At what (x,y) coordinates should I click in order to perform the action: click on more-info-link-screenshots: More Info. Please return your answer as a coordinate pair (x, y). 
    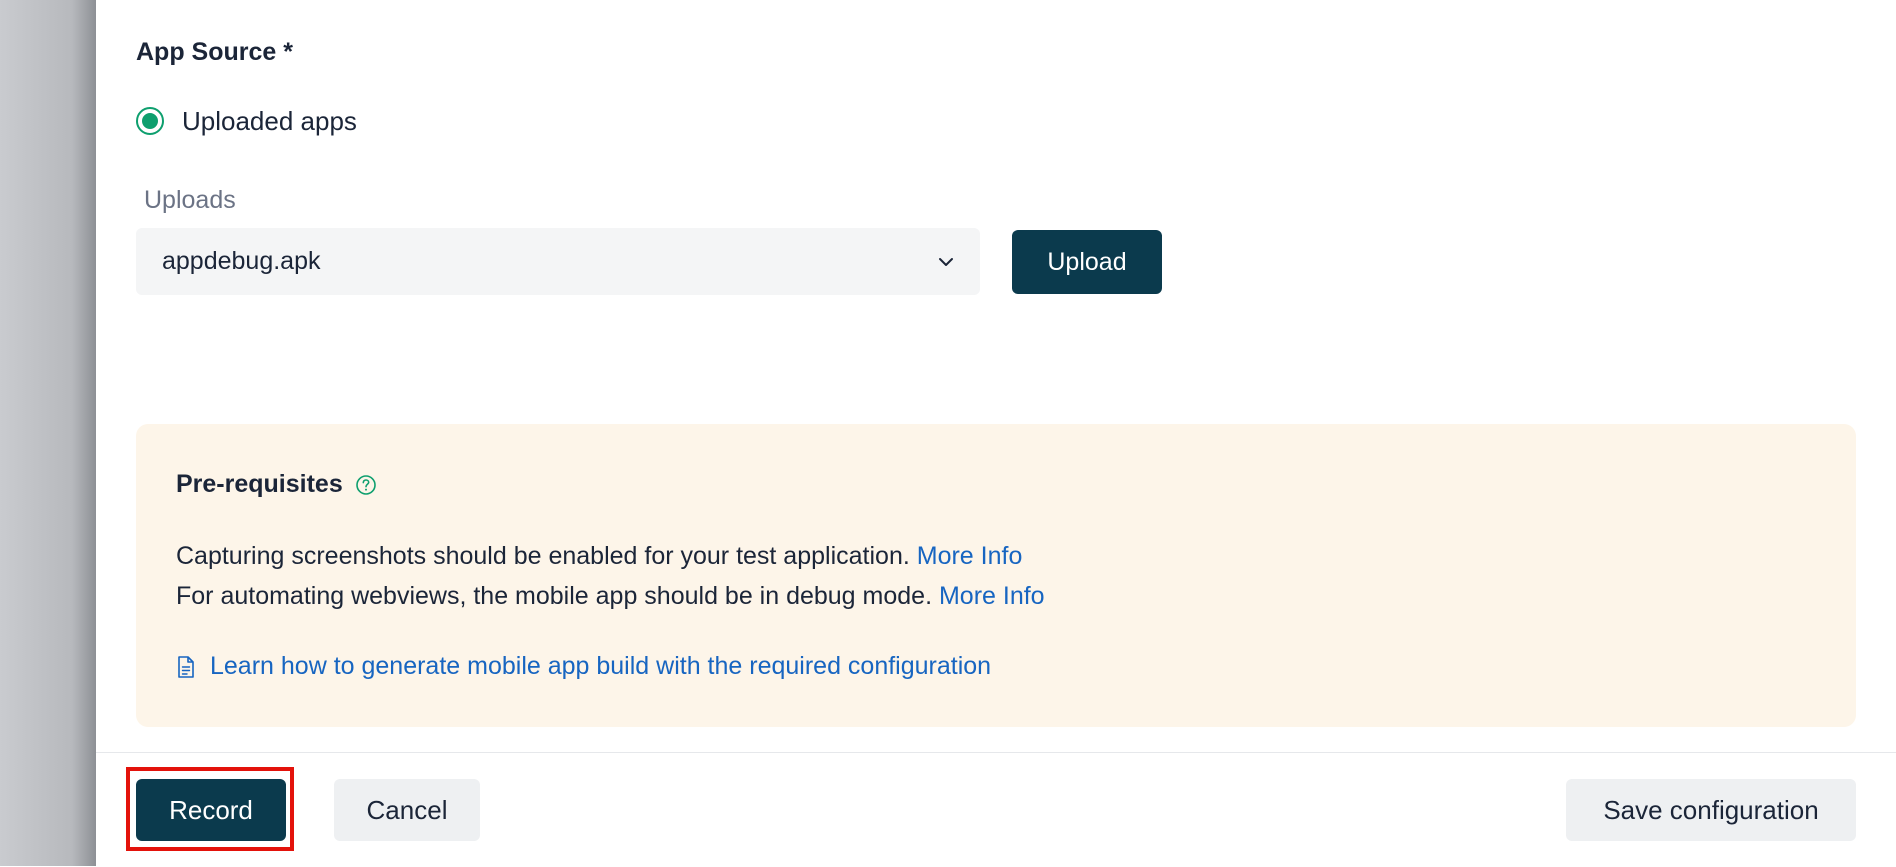
    Looking at the image, I should click on (970, 556).